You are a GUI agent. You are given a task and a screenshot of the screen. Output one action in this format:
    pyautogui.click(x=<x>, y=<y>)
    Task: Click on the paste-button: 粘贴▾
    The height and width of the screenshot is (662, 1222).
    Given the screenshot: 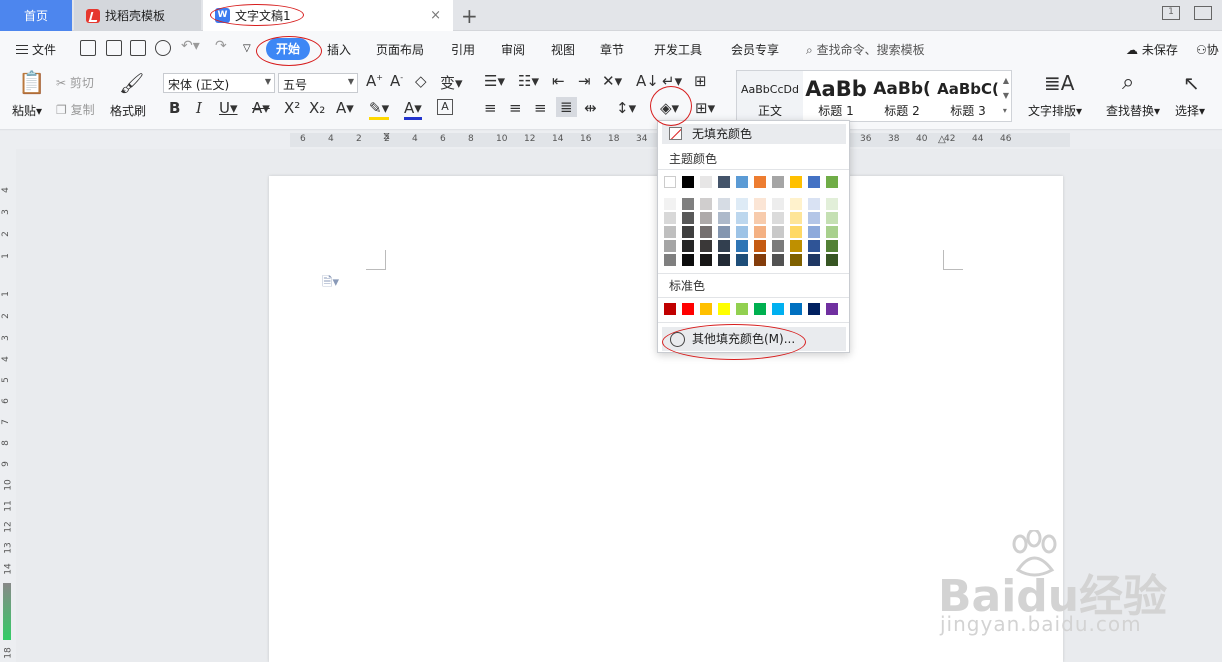 What is the action you would take?
    pyautogui.click(x=27, y=110)
    